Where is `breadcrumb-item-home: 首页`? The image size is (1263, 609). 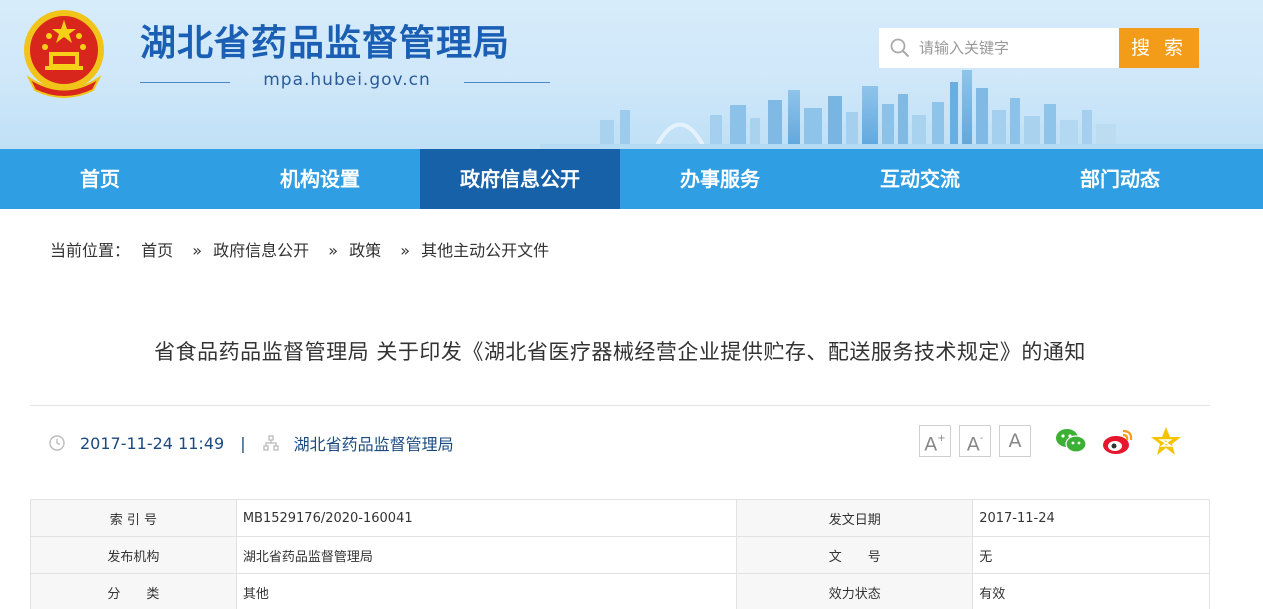 breadcrumb-item-home: 首页 is located at coordinates (157, 250).